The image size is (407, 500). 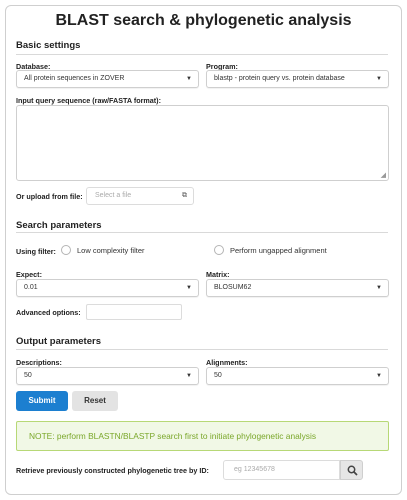 What do you see at coordinates (42, 401) in the screenshot?
I see `submit-button: Submit` at bounding box center [42, 401].